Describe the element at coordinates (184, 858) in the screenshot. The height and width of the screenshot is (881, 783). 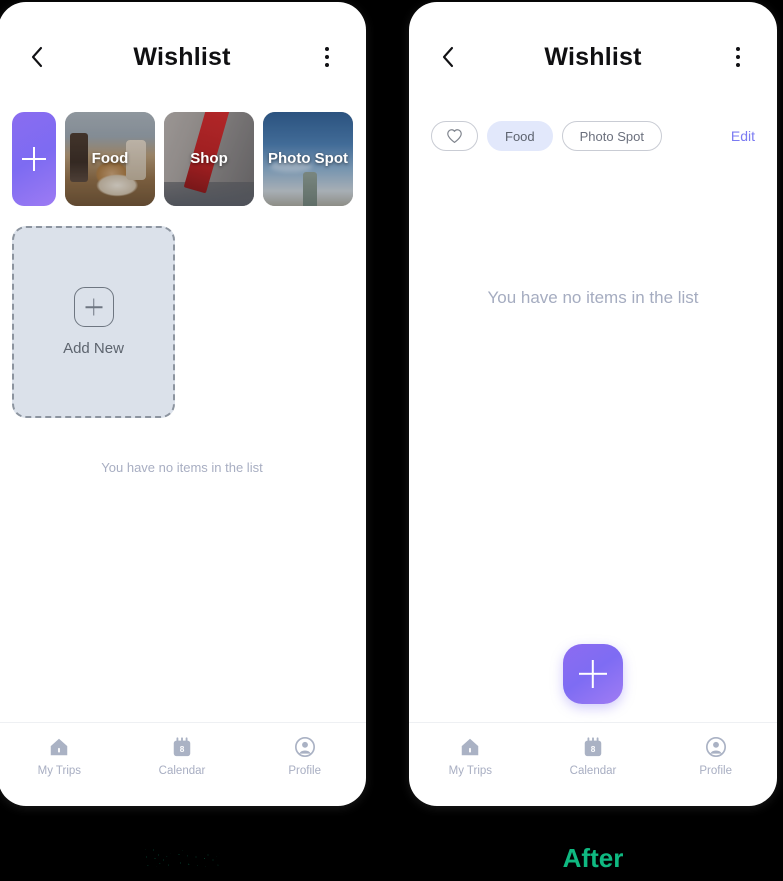
I see `before-caption: Before` at that location.